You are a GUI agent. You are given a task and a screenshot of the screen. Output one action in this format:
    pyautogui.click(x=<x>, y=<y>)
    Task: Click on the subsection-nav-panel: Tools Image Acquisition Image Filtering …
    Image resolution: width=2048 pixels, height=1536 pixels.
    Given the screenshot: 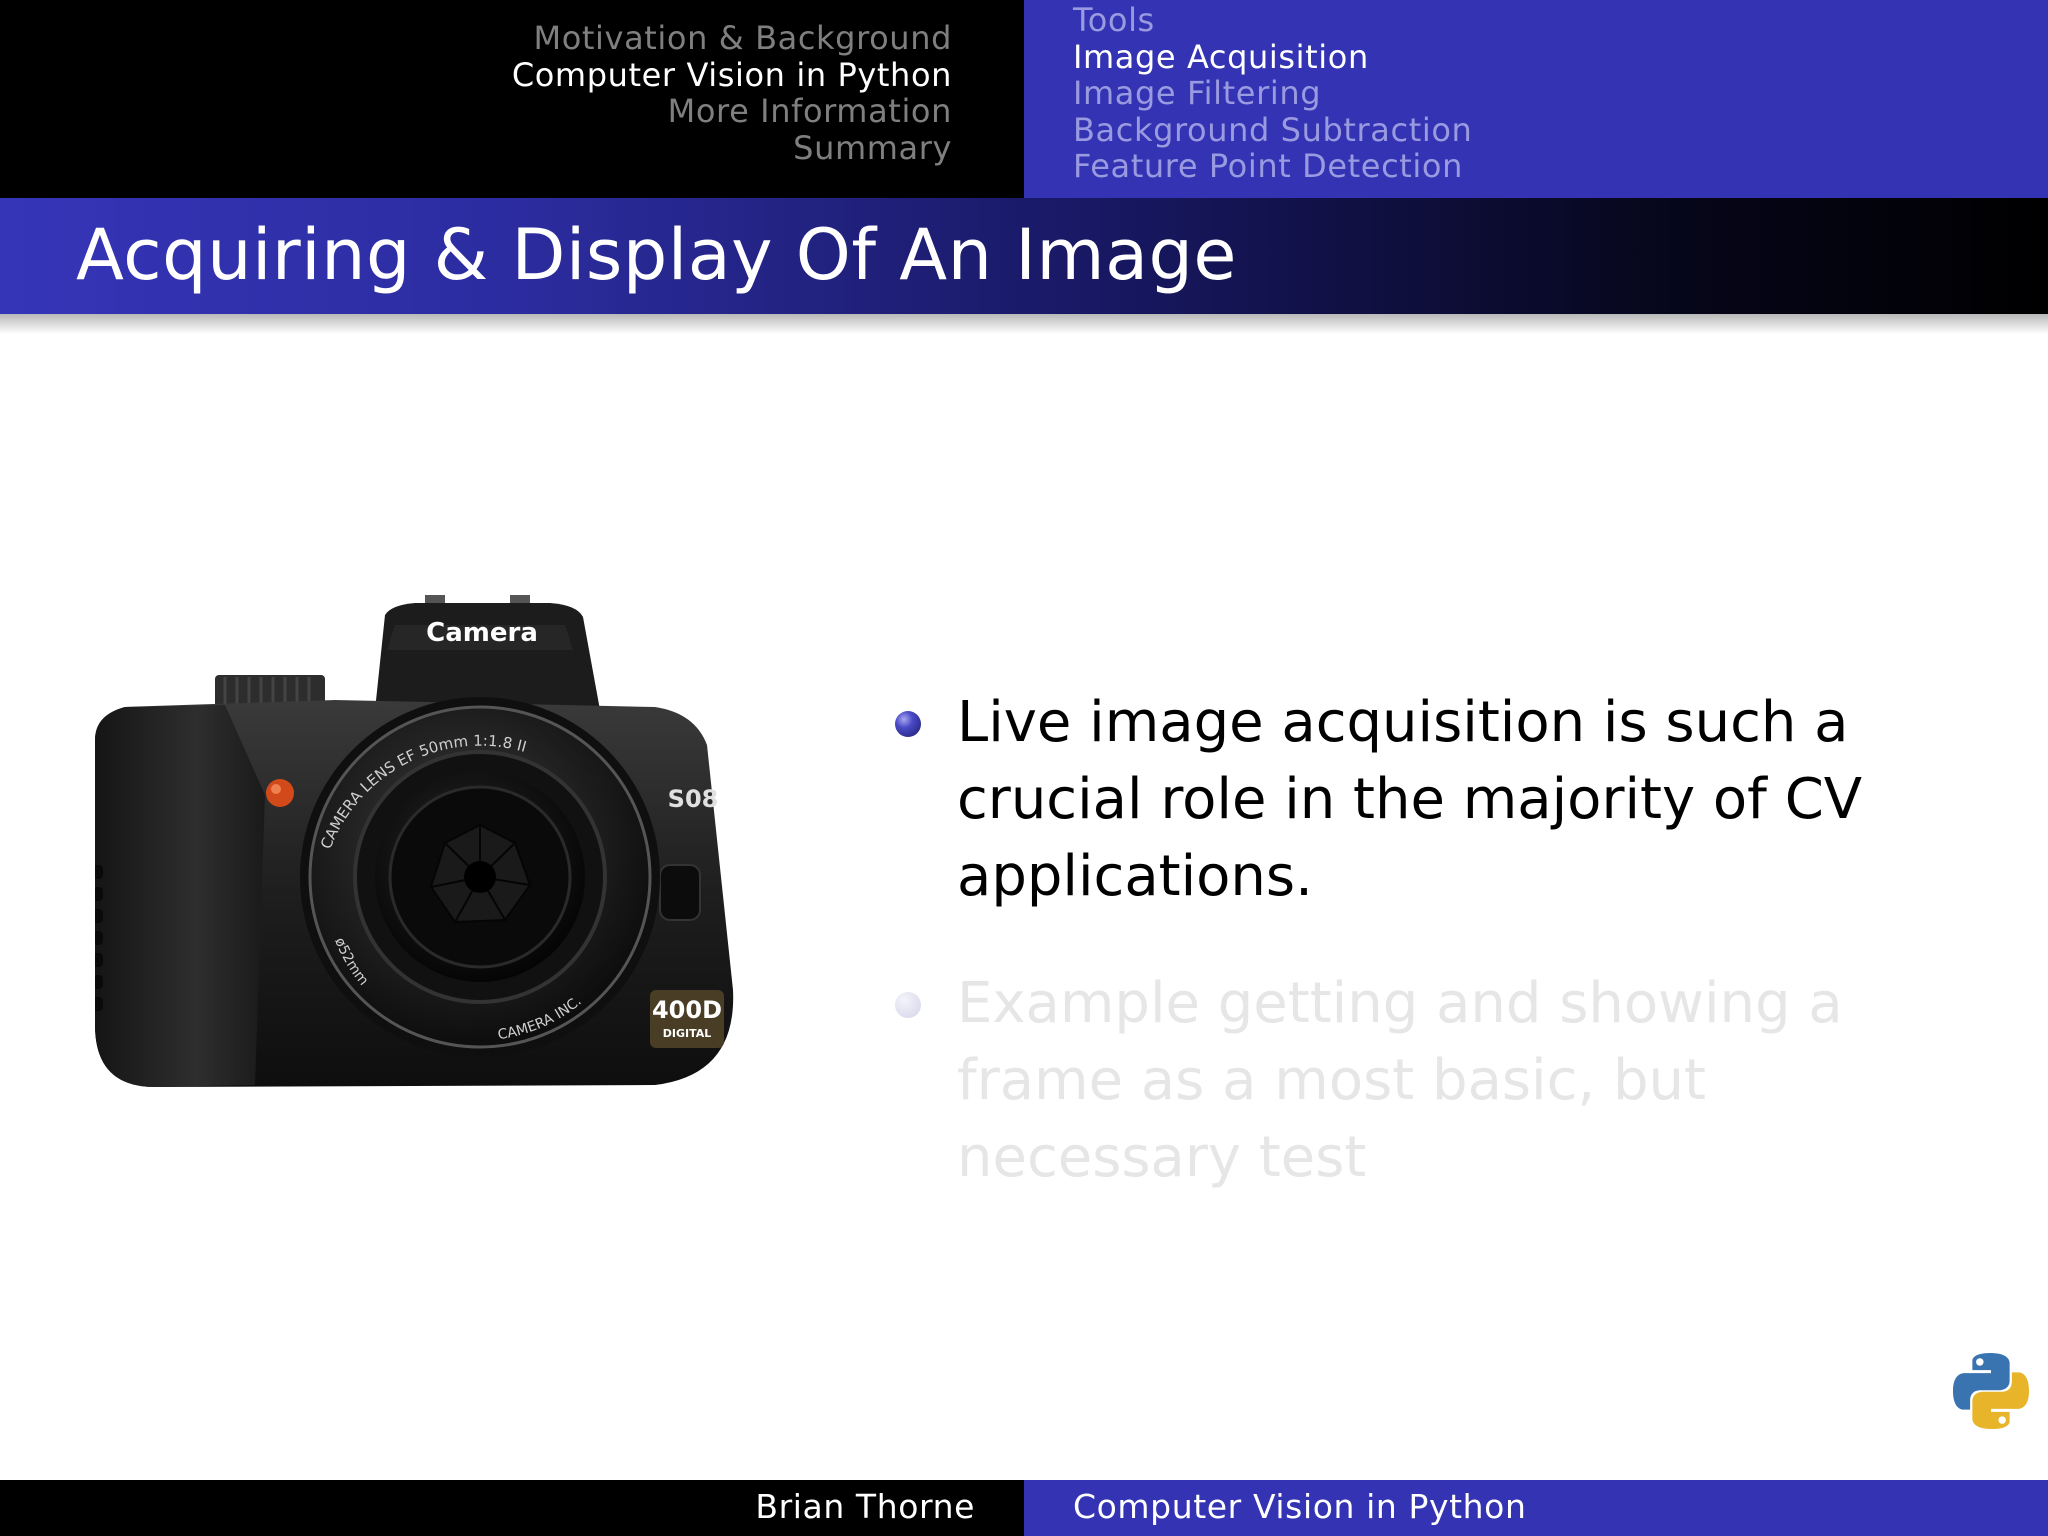 What is the action you would take?
    pyautogui.click(x=1536, y=99)
    